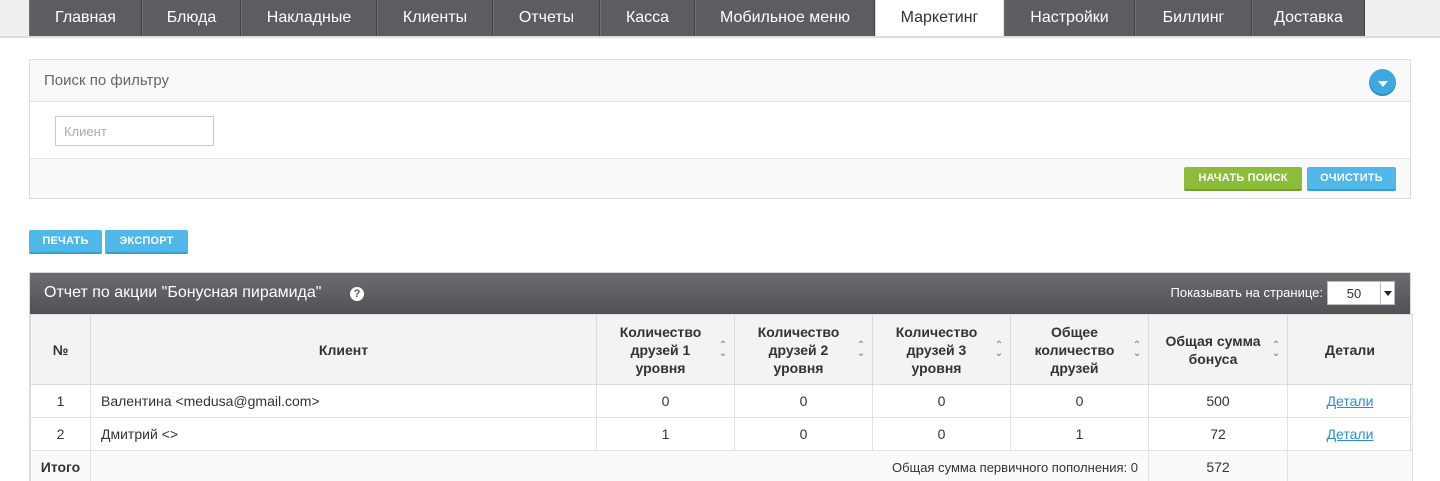 This screenshot has width=1440, height=481. What do you see at coordinates (309, 18) in the screenshot?
I see `tab-invoices: Накладные` at bounding box center [309, 18].